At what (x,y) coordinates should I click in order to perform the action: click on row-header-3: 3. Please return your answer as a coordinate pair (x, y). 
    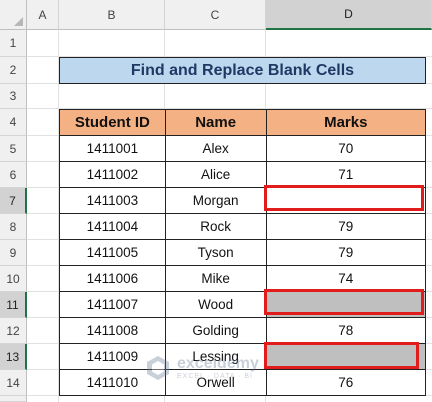
    Looking at the image, I should click on (13, 96).